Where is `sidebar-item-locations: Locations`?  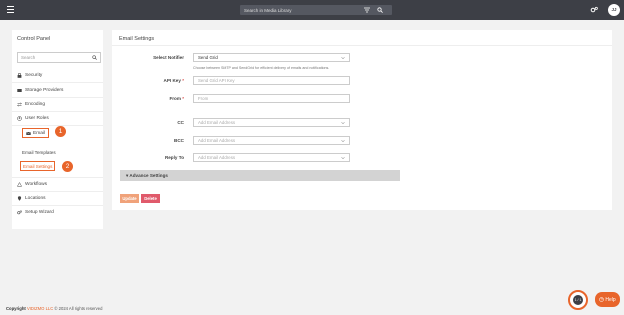 sidebar-item-locations: Locations is located at coordinates (31, 198).